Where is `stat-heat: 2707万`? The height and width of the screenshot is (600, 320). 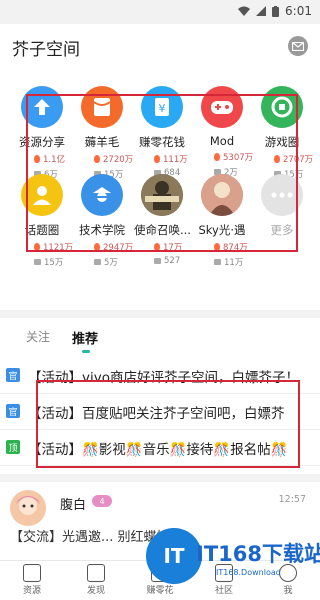 stat-heat: 2707万 is located at coordinates (284, 159).